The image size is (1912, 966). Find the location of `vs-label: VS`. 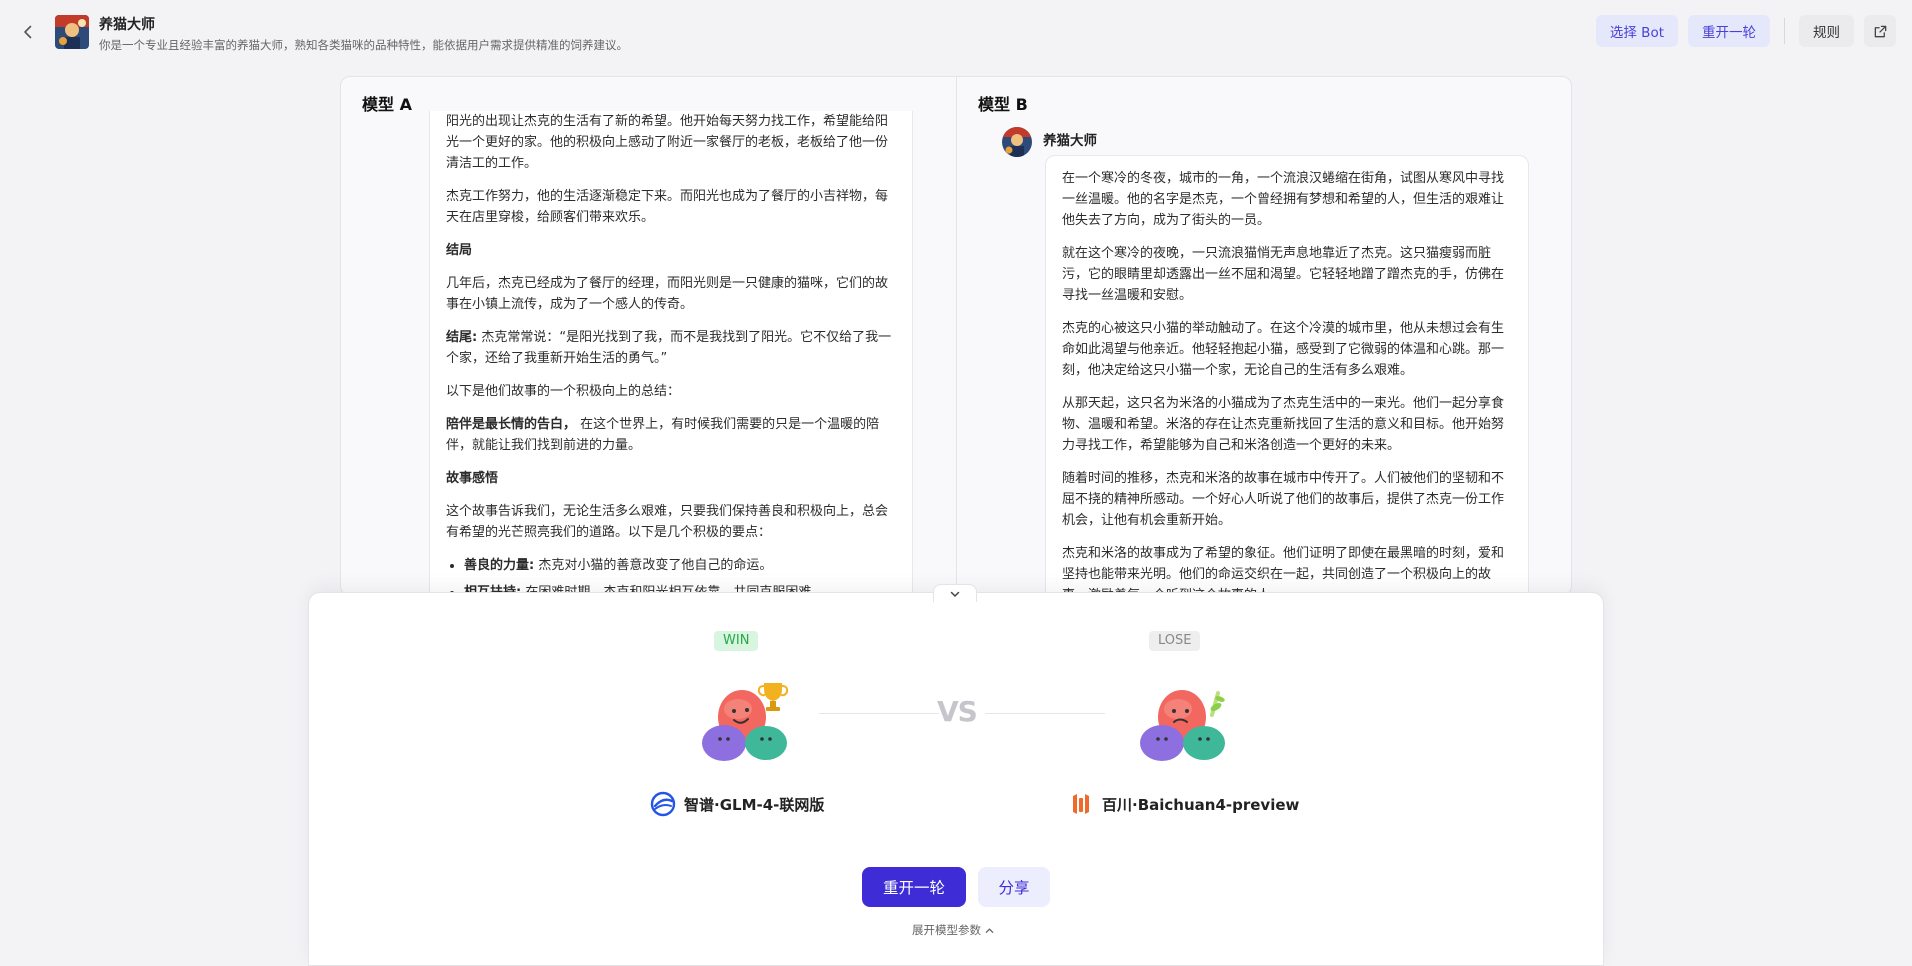

vs-label: VS is located at coordinates (957, 711).